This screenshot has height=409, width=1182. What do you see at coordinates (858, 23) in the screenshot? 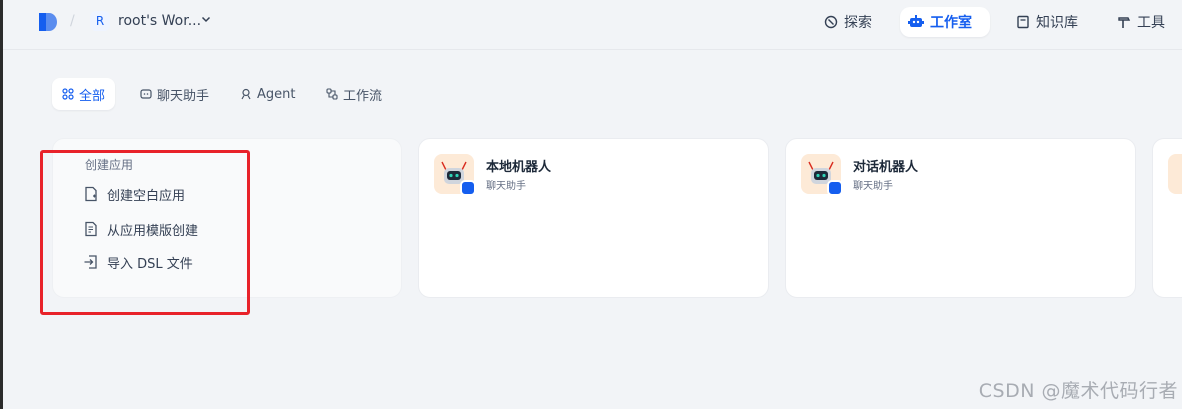
I see `nav-explore-label: 探索` at bounding box center [858, 23].